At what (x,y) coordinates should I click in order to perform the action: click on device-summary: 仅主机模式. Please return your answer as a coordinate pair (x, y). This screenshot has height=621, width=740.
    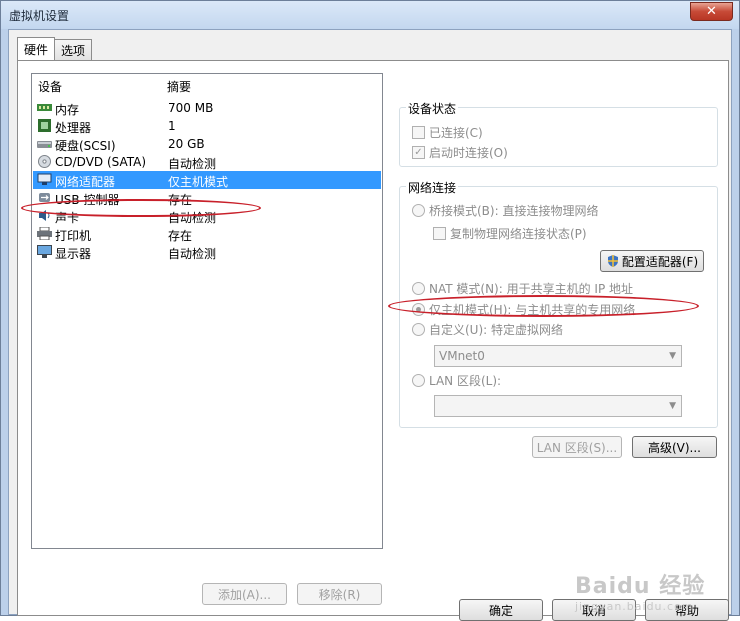
    Looking at the image, I should click on (198, 182).